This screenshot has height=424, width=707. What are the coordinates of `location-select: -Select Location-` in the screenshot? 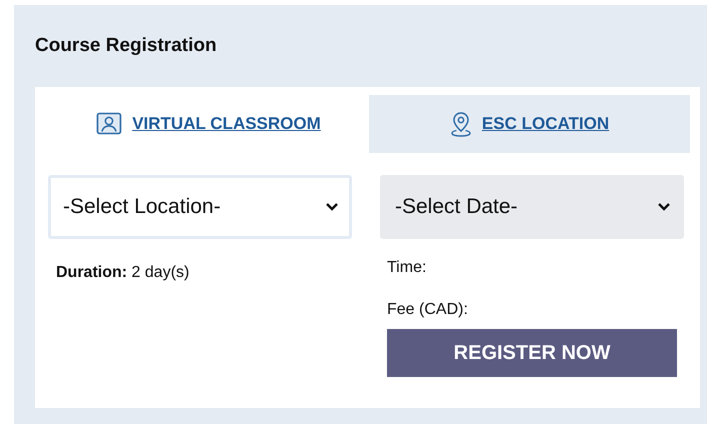 It's located at (200, 207).